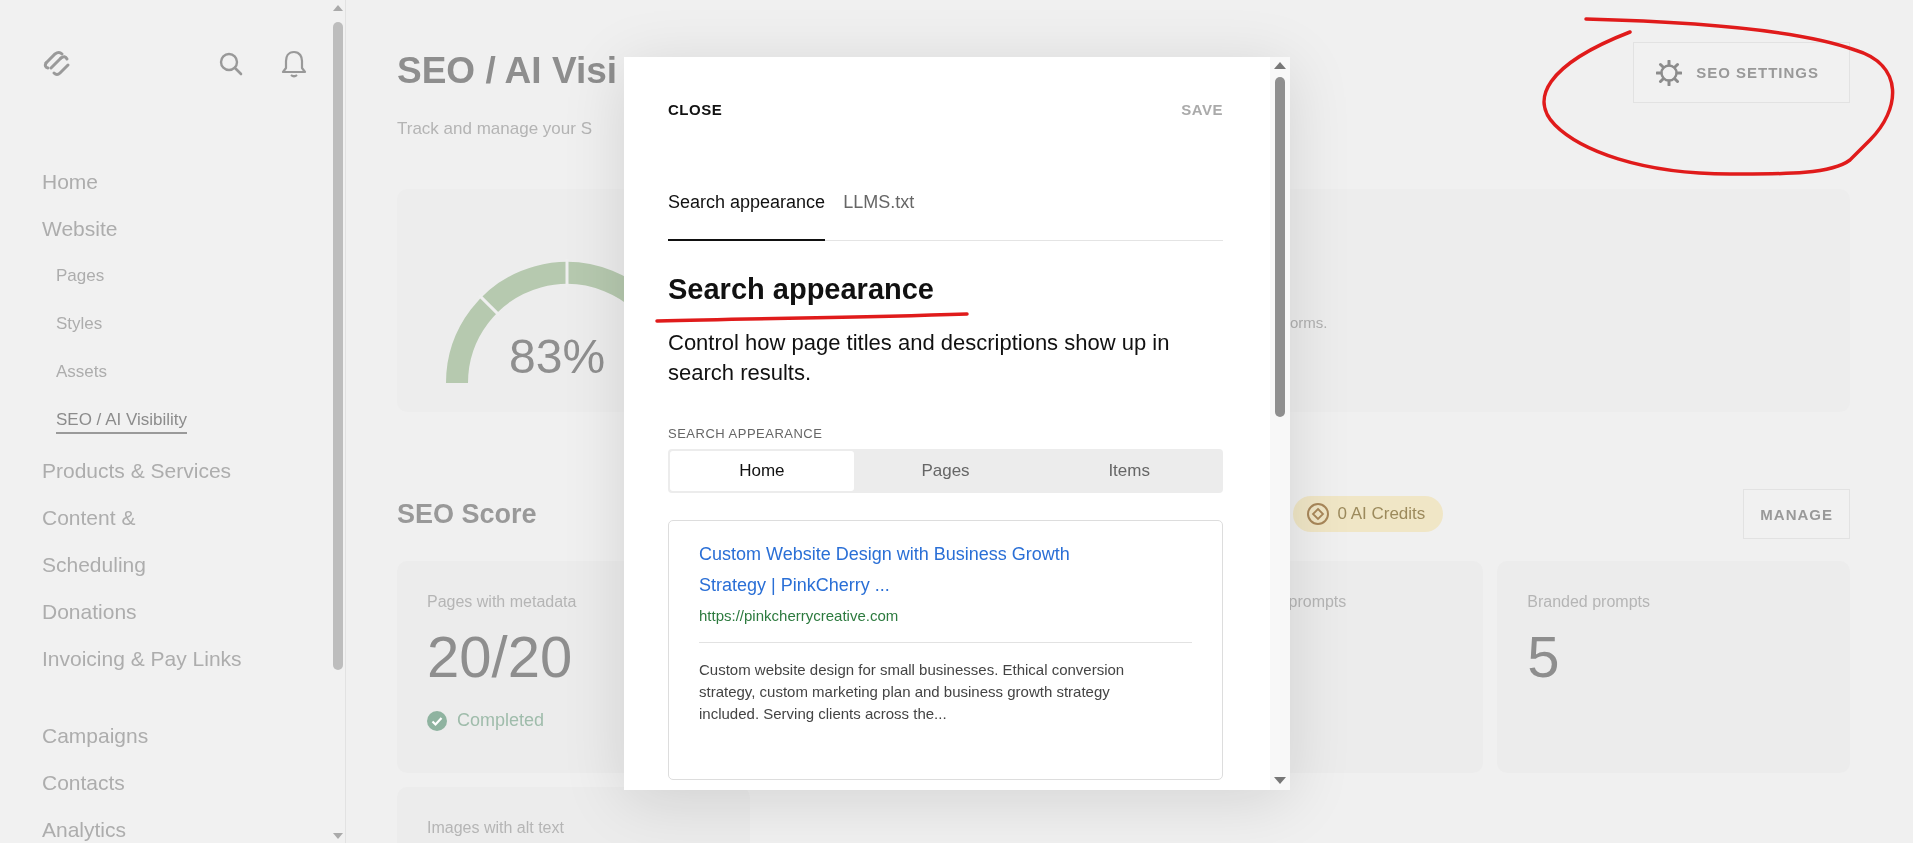 The width and height of the screenshot is (1913, 843). Describe the element at coordinates (83, 782) in the screenshot. I see `nav-item: Contacts` at that location.